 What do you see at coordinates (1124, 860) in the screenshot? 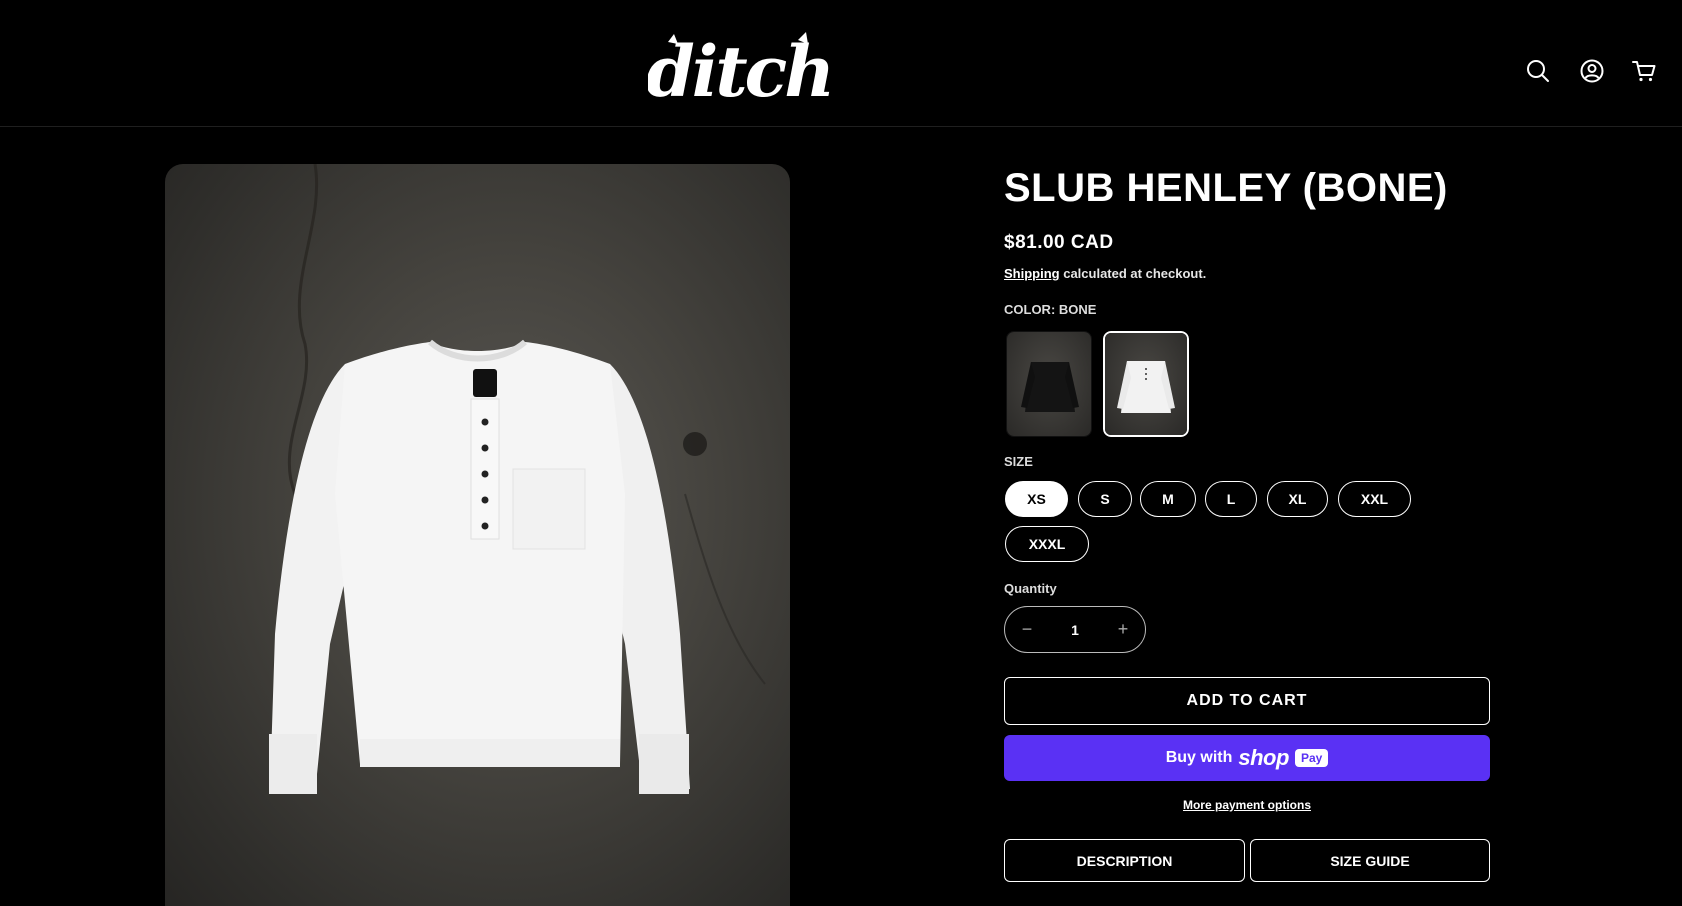
I see `description-button: DESCRIPTION` at bounding box center [1124, 860].